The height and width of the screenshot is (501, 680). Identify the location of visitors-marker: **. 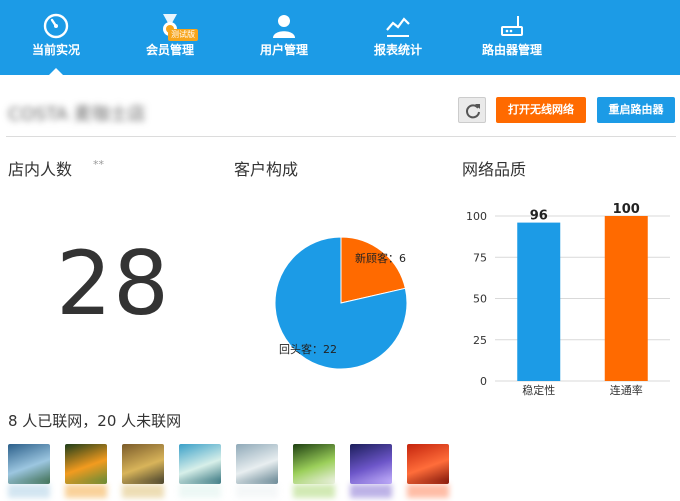
(98, 164).